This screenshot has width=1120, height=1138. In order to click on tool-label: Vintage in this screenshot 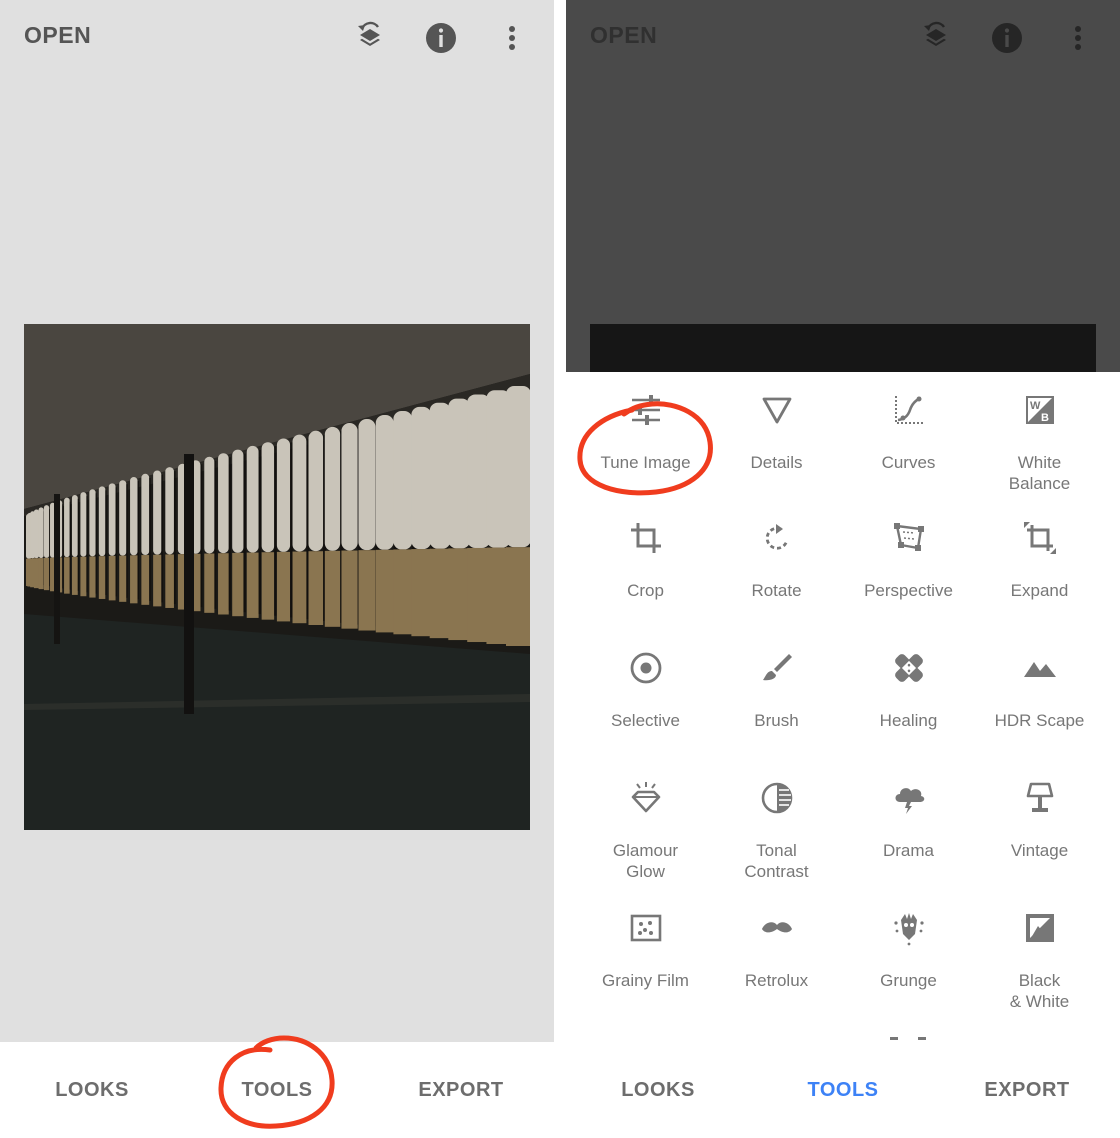, I will do `click(1039, 850)`.